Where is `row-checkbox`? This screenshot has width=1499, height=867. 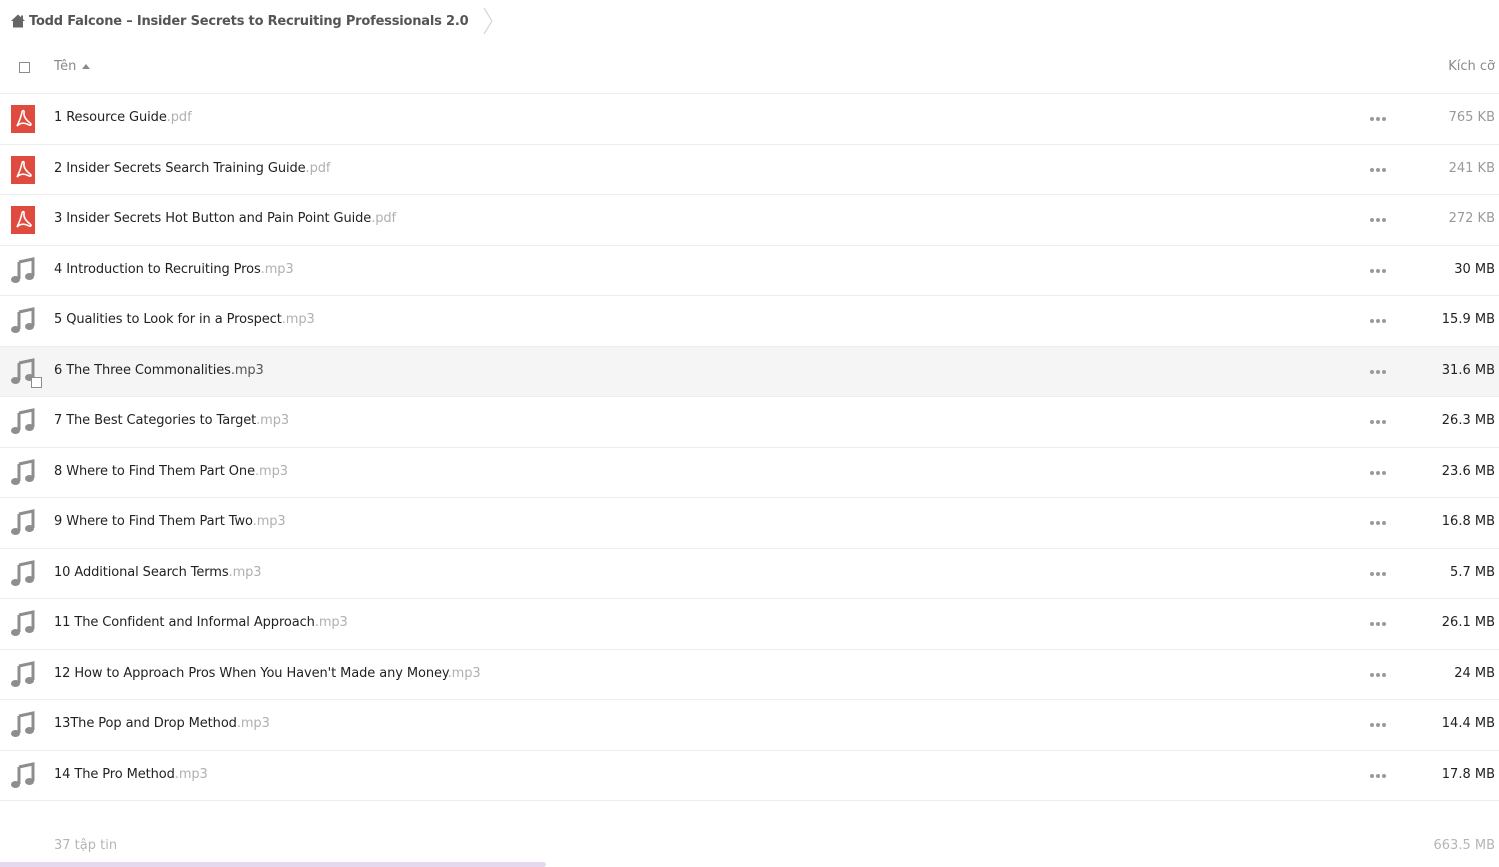
row-checkbox is located at coordinates (36, 382).